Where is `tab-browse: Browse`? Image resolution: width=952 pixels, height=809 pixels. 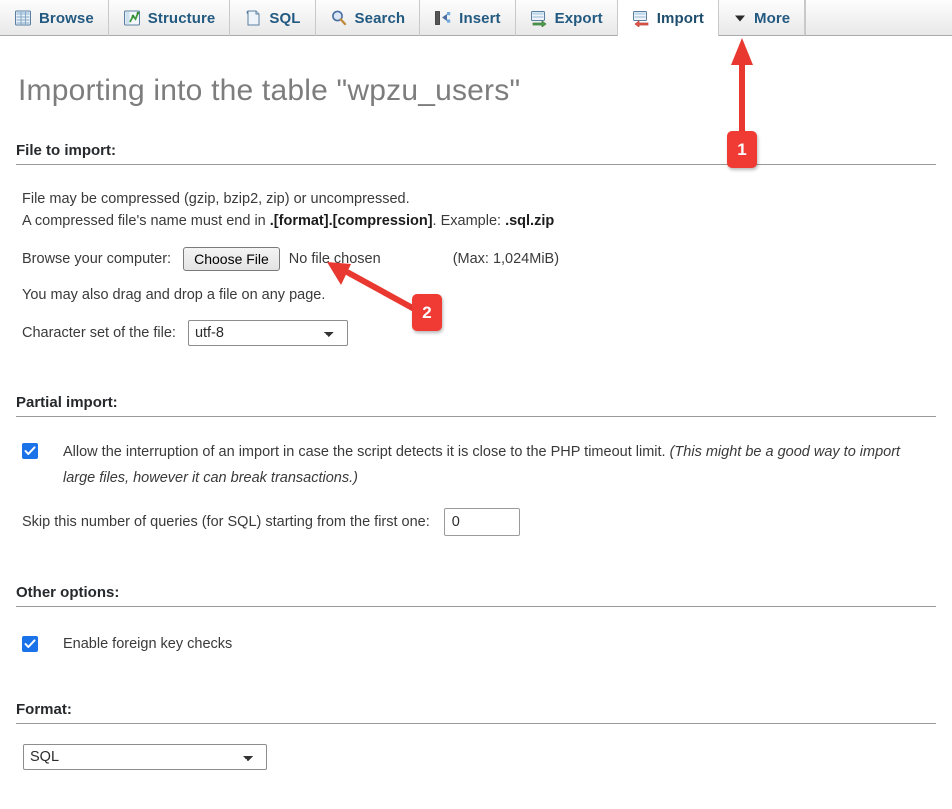
tab-browse: Browse is located at coordinates (54, 18).